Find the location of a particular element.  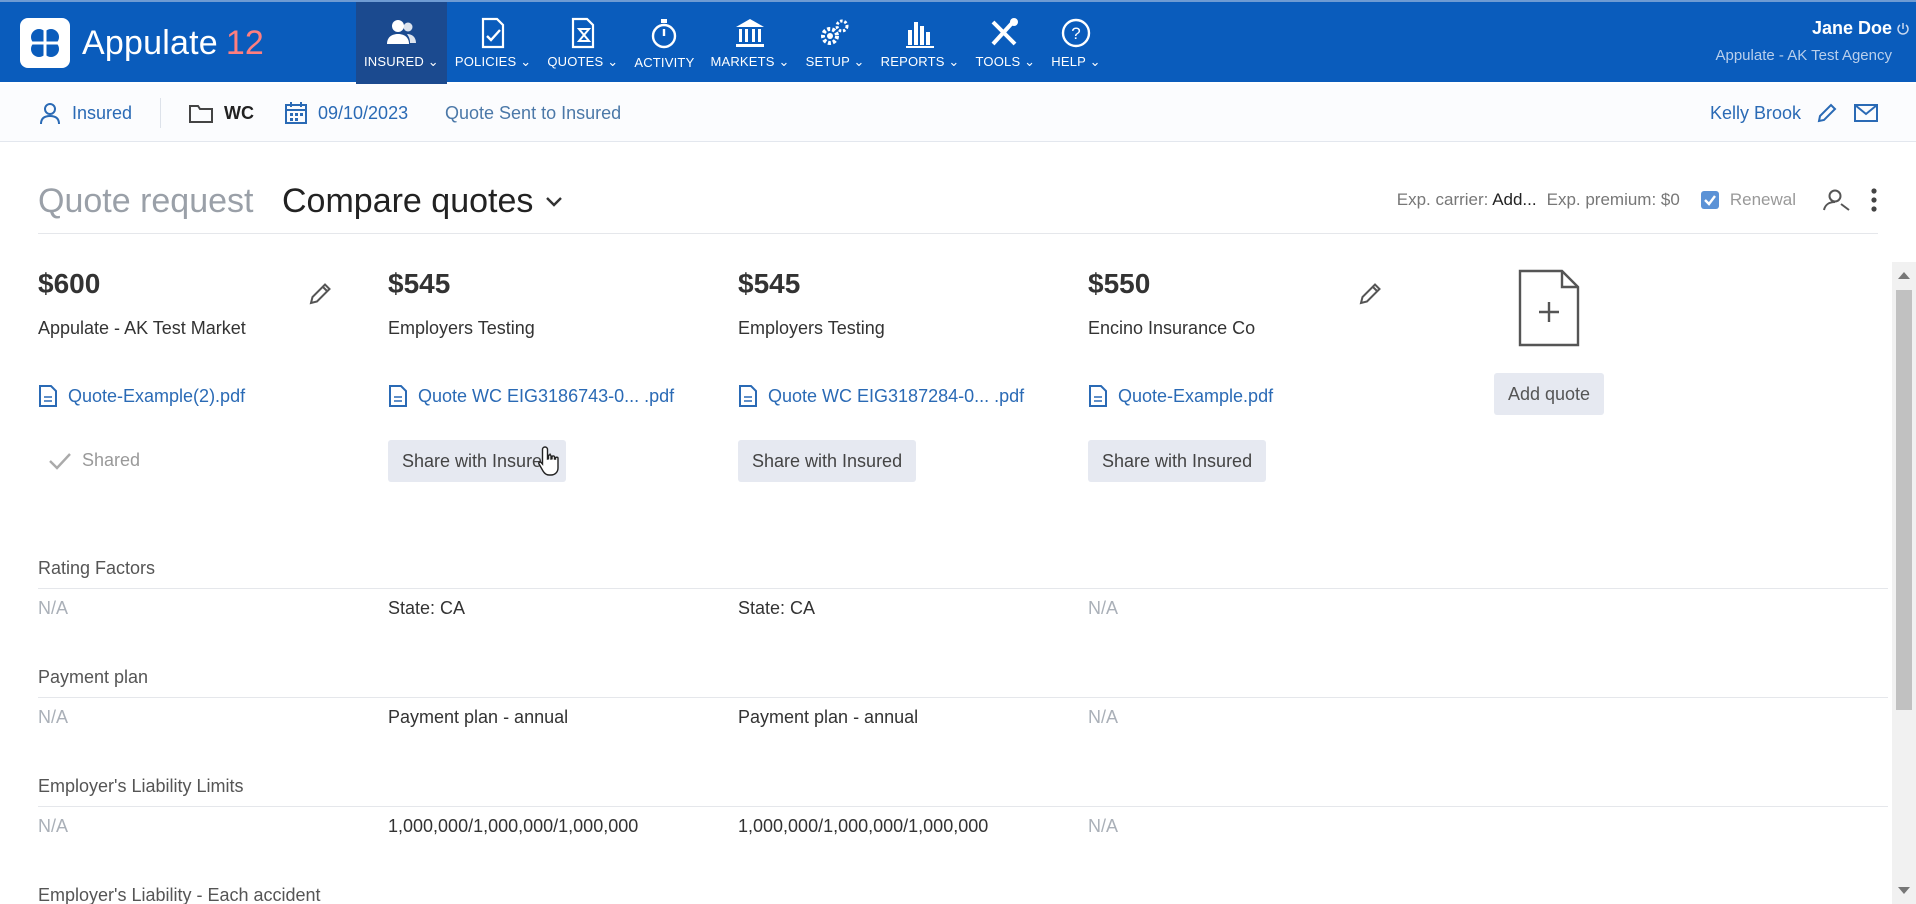

renewal-checkbox: Renewal is located at coordinates (1748, 200).